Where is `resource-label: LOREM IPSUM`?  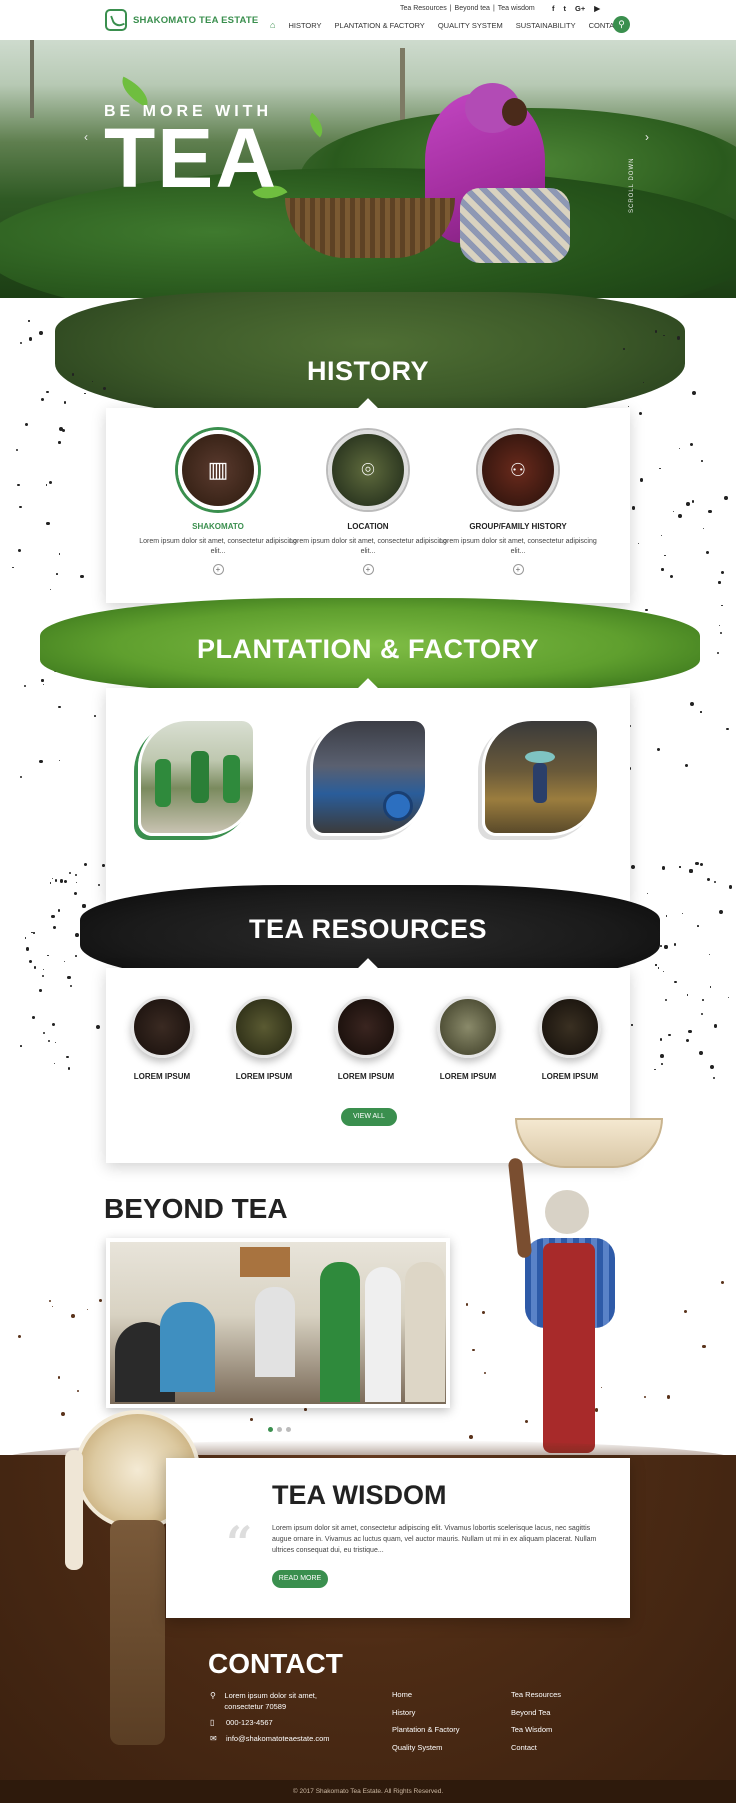 resource-label: LOREM IPSUM is located at coordinates (264, 1076).